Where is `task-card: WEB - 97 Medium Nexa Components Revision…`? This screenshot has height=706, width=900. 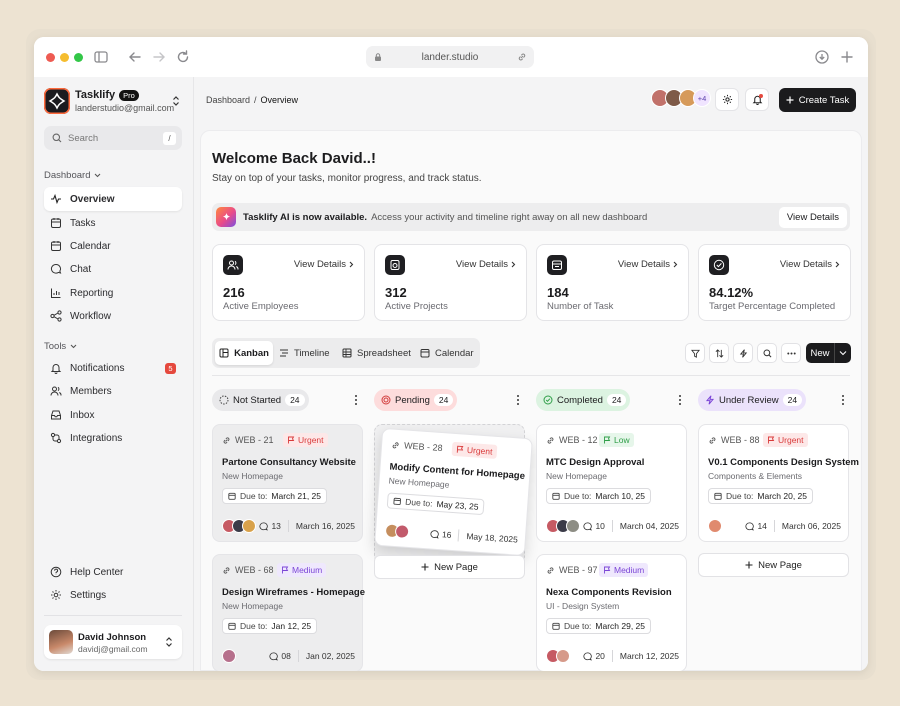
task-card: WEB - 97 Medium Nexa Components Revision… is located at coordinates (611, 612).